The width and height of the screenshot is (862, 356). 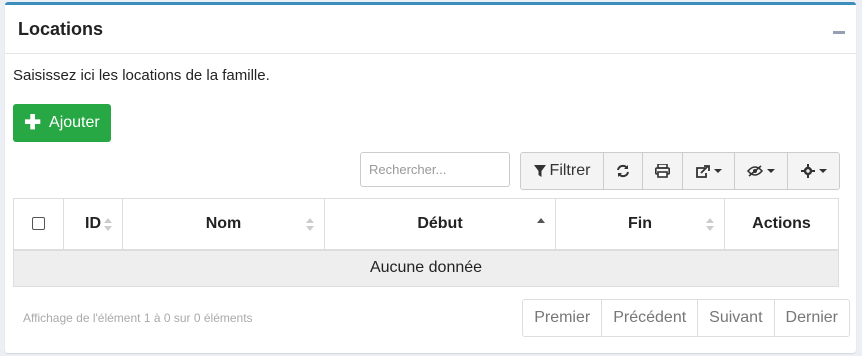 I want to click on filter-icon, so click(x=539, y=171).